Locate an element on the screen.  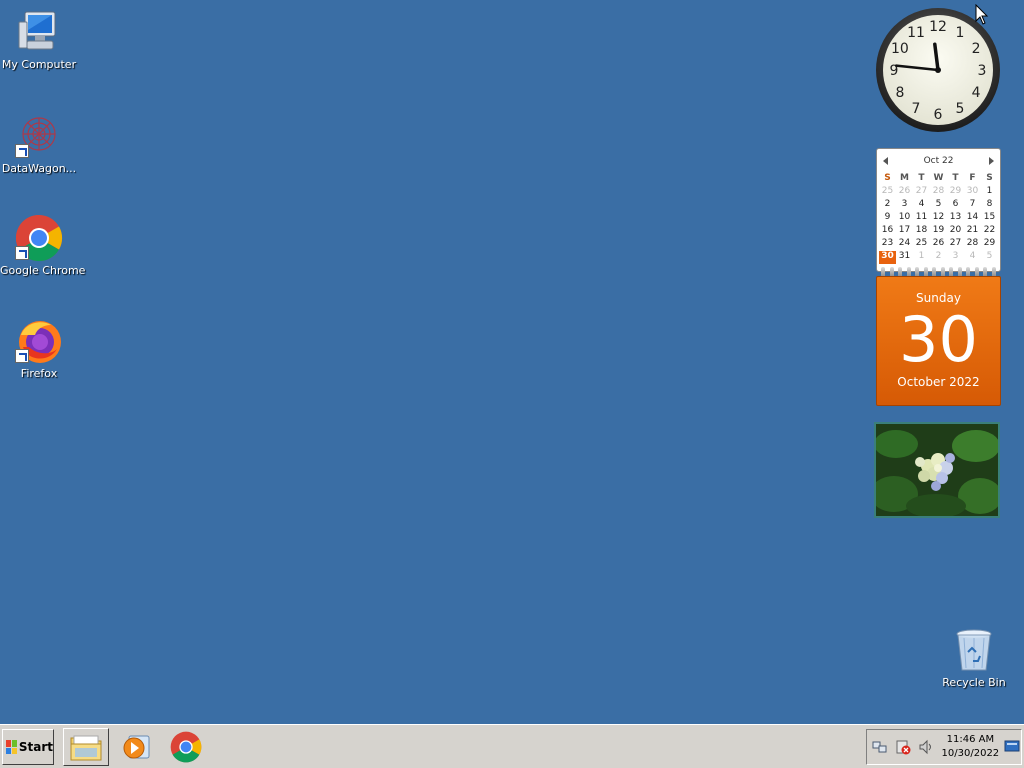
calendar-day-cell: 23 is located at coordinates (887, 244).